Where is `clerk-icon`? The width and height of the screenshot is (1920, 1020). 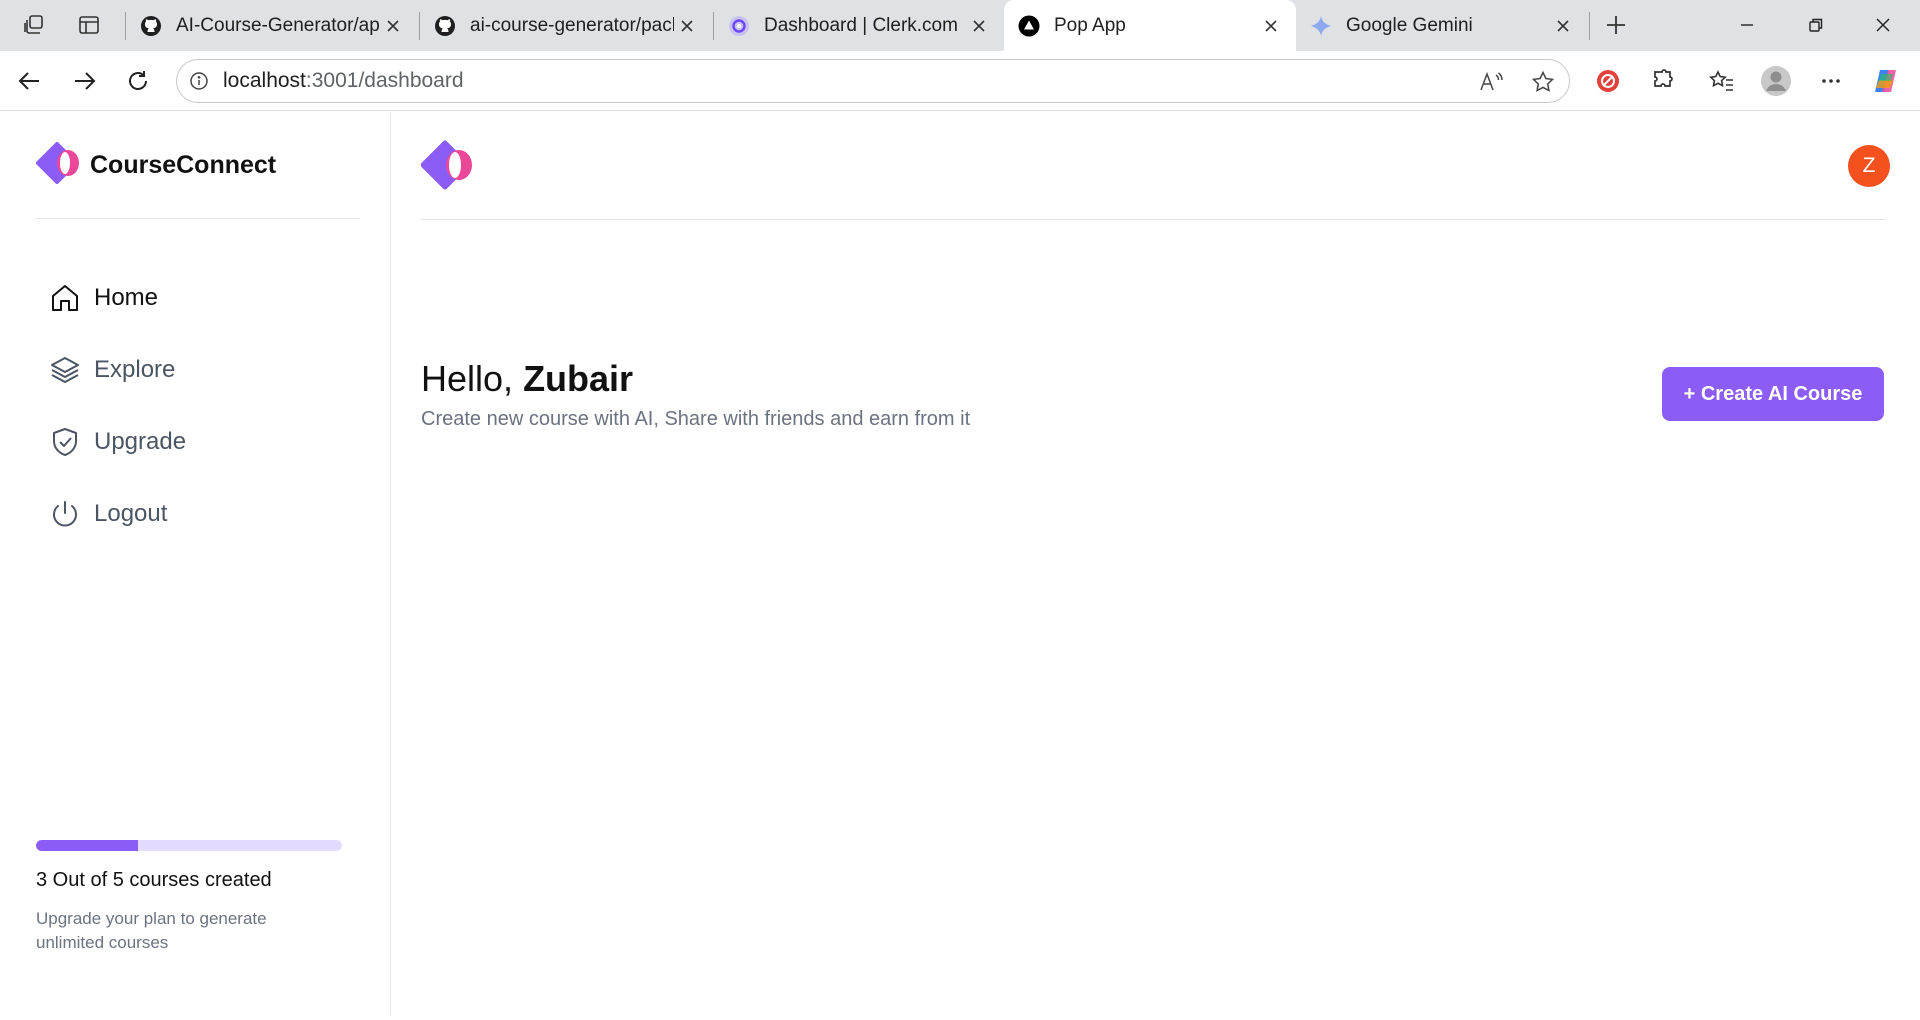 clerk-icon is located at coordinates (739, 26).